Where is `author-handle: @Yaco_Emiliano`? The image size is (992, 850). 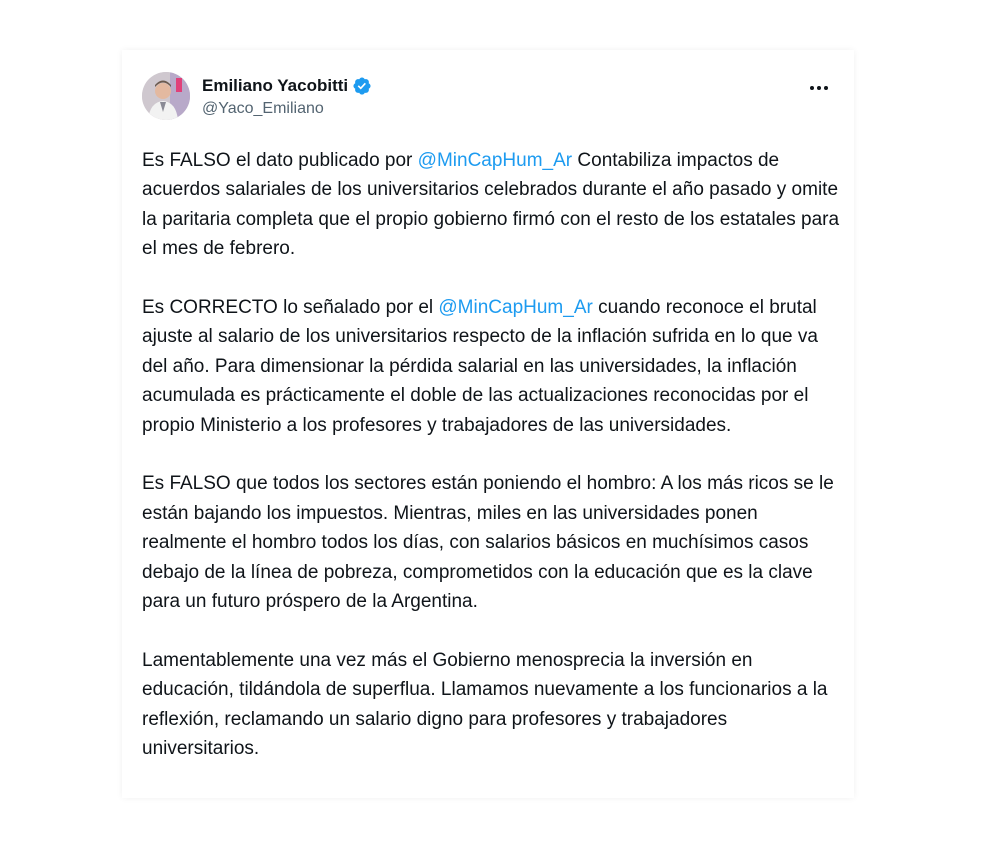
author-handle: @Yaco_Emiliano is located at coordinates (263, 109).